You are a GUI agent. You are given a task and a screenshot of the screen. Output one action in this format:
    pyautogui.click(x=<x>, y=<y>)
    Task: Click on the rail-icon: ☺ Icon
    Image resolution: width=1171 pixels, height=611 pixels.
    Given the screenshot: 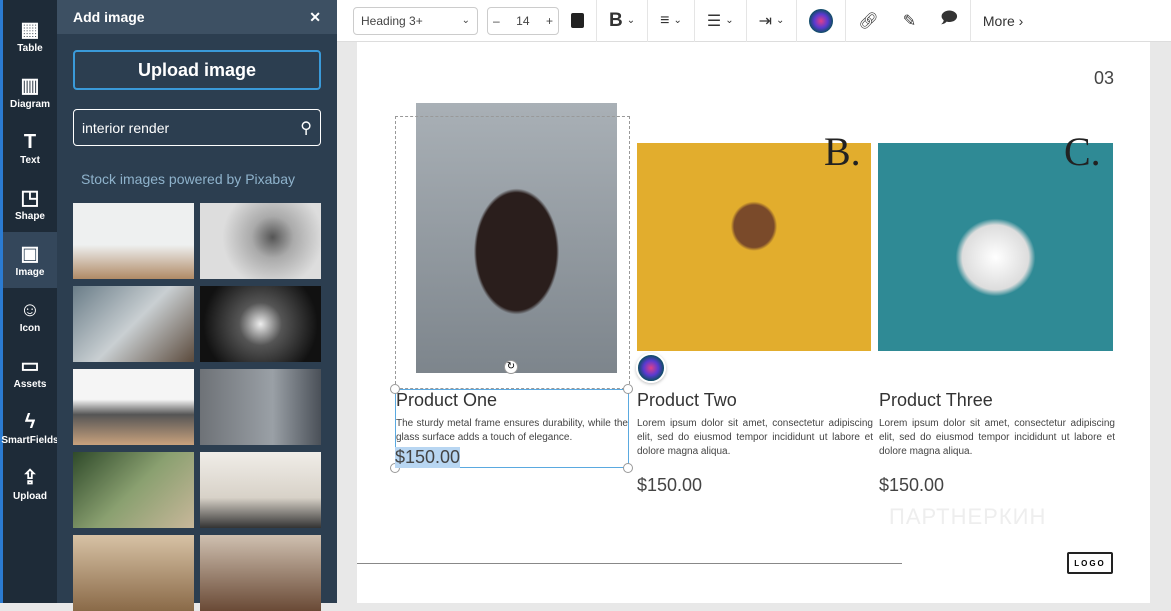 What is the action you would take?
    pyautogui.click(x=30, y=316)
    